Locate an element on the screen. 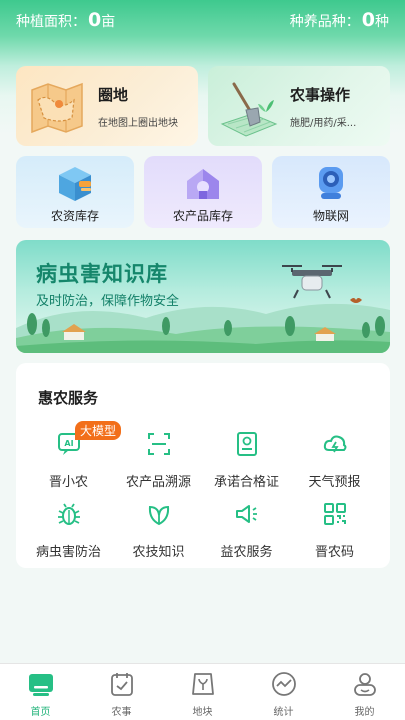  supplies-inventory-label: 农资库存 is located at coordinates (74, 216).